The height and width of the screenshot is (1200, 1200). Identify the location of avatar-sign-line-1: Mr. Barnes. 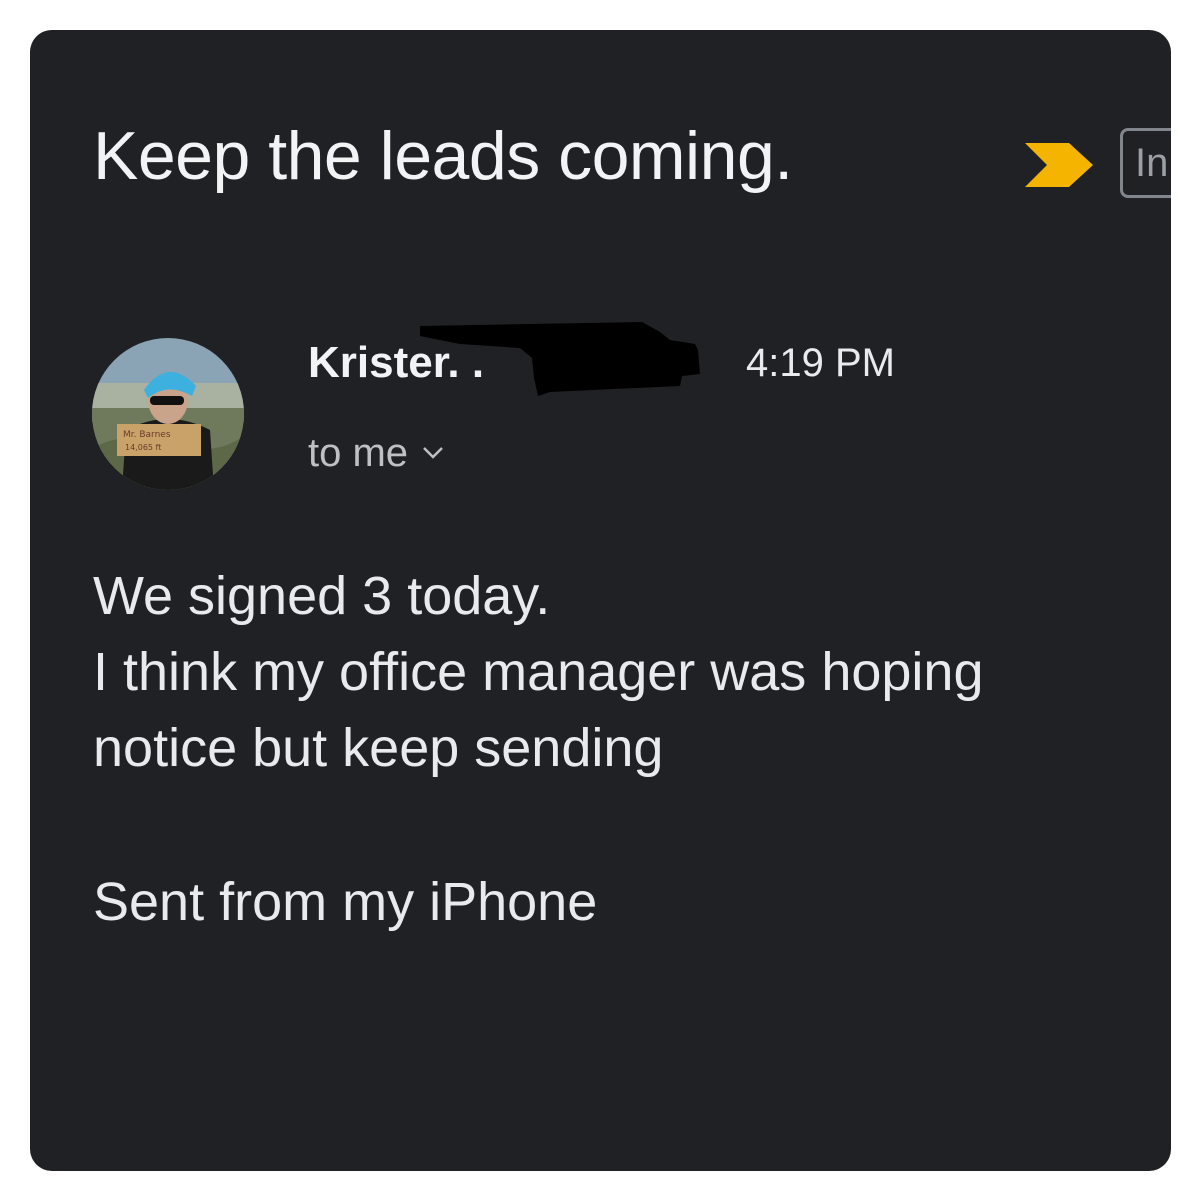
(147, 435).